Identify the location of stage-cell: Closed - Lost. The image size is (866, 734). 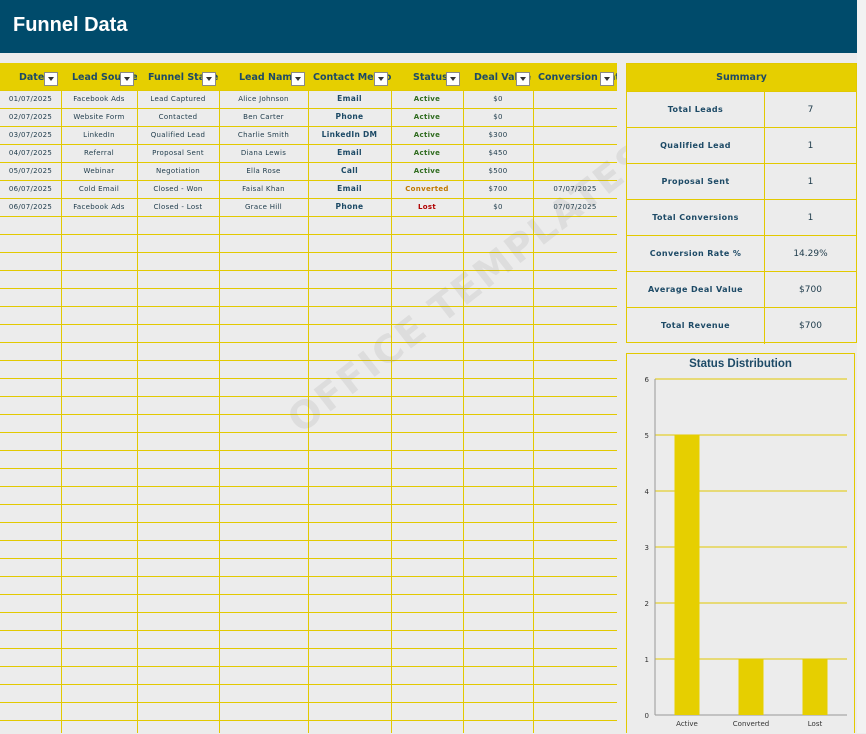
(178, 207).